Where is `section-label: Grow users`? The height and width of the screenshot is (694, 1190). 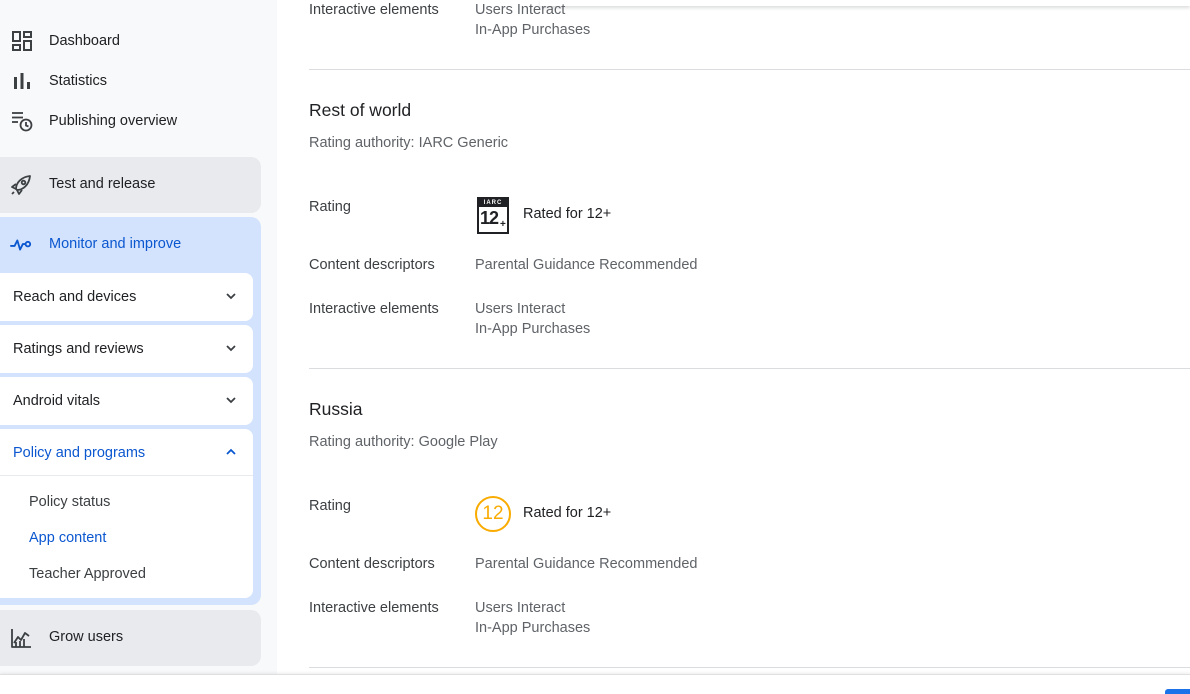
section-label: Grow users is located at coordinates (86, 637).